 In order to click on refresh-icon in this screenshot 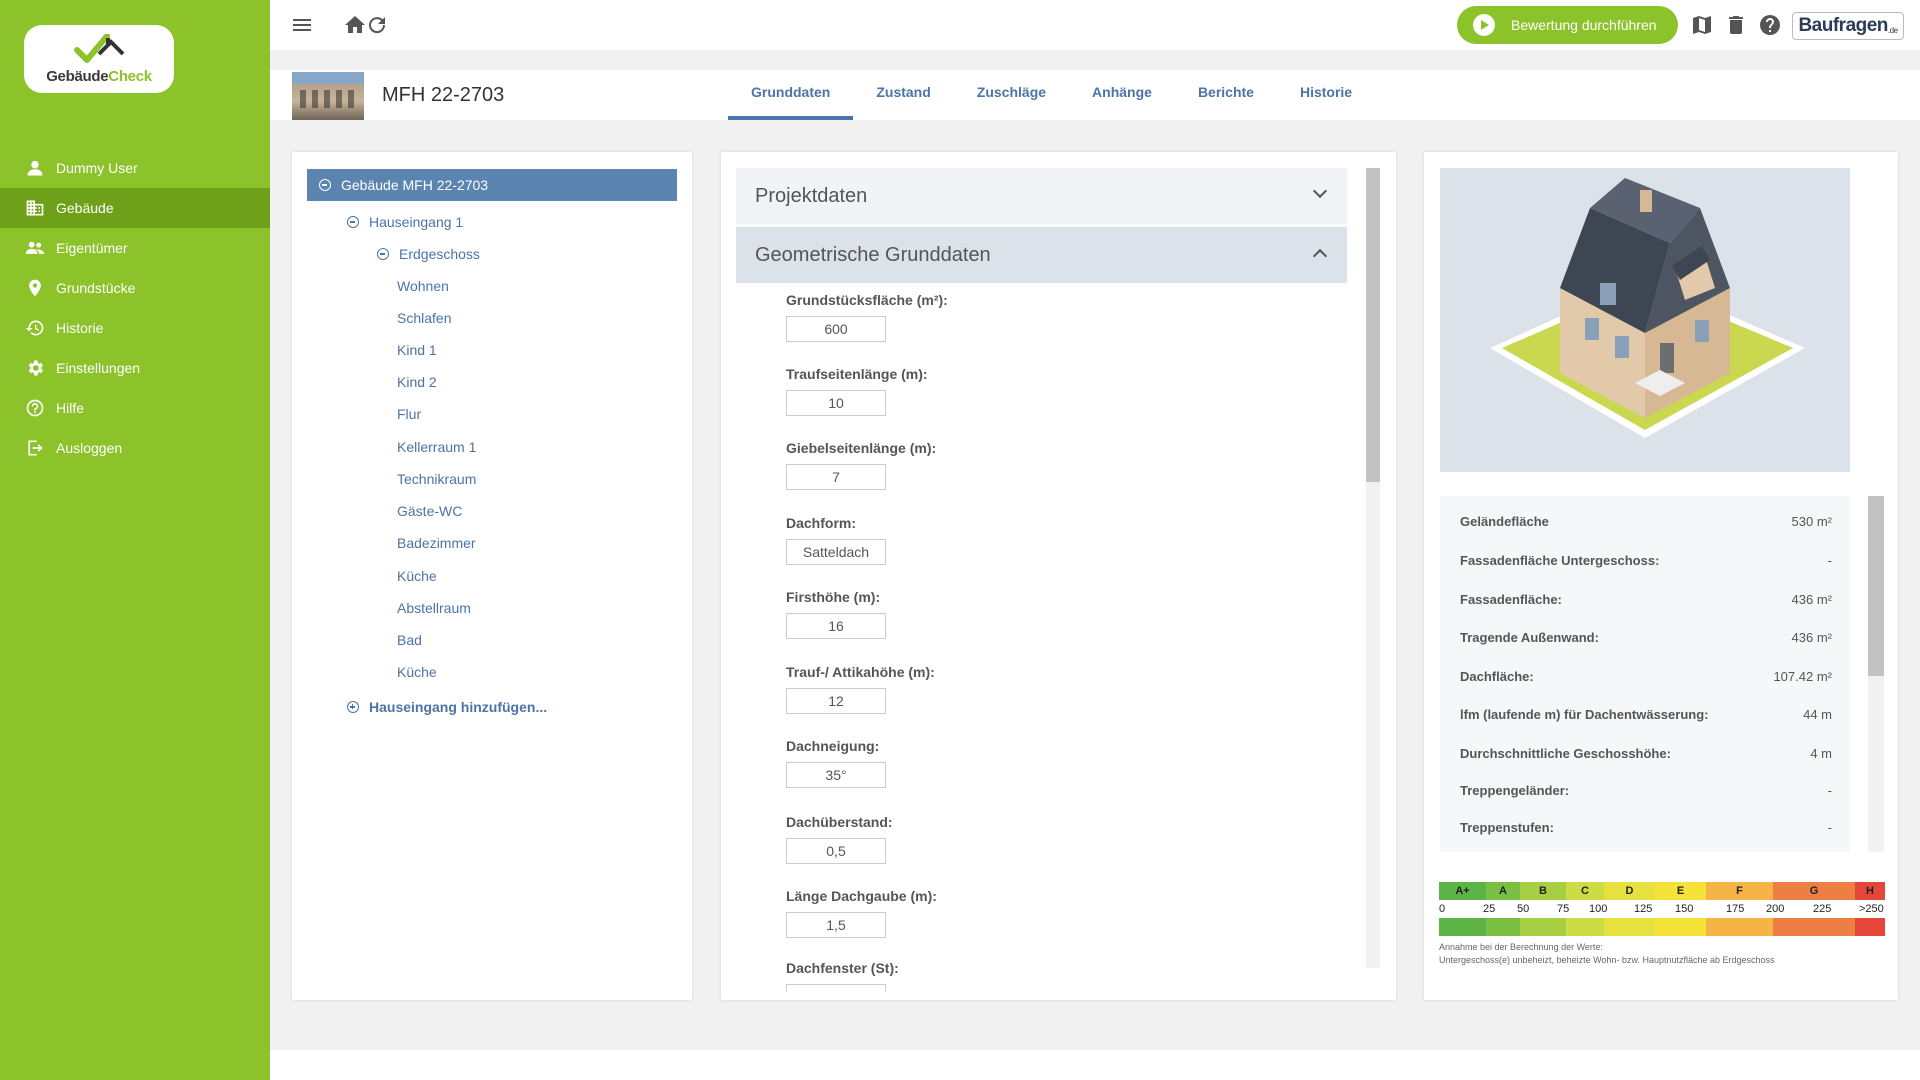, I will do `click(377, 25)`.